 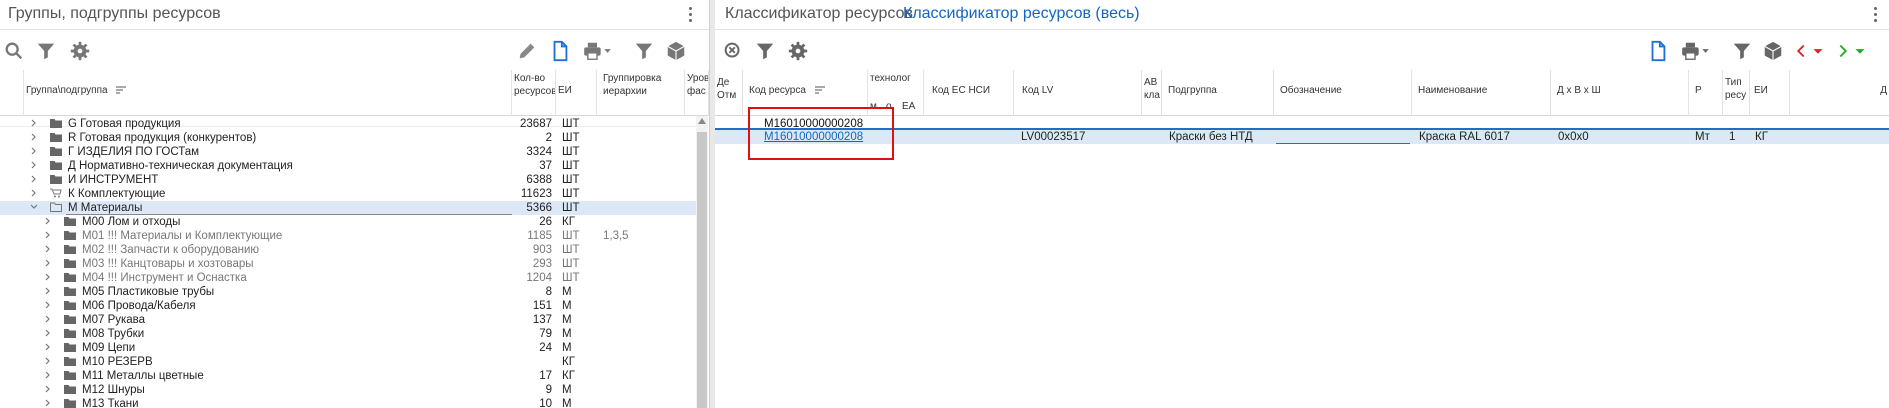 I want to click on resource-count: 151, so click(x=542, y=306).